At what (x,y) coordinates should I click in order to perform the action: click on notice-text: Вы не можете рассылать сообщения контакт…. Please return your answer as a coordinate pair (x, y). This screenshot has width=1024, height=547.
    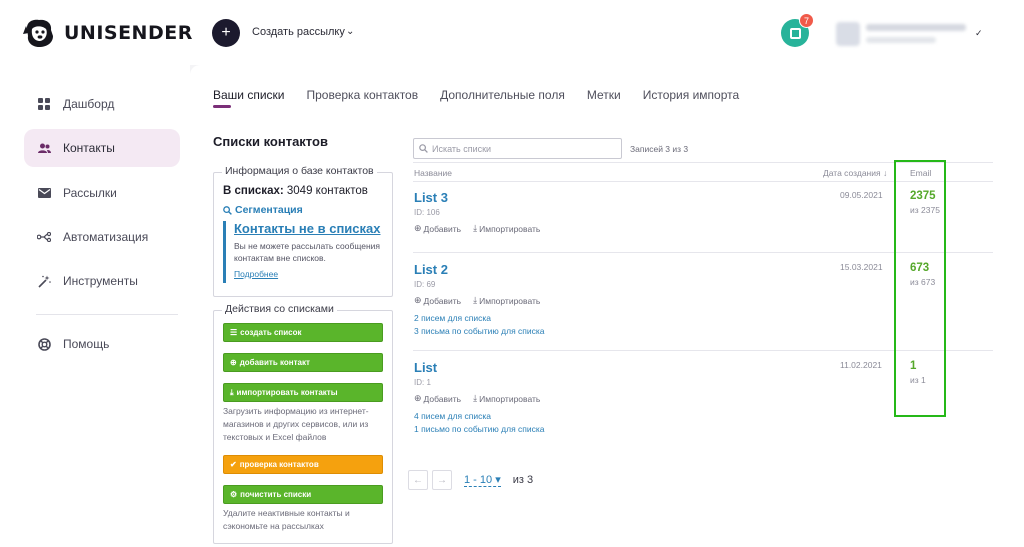
    Looking at the image, I should click on (307, 252).